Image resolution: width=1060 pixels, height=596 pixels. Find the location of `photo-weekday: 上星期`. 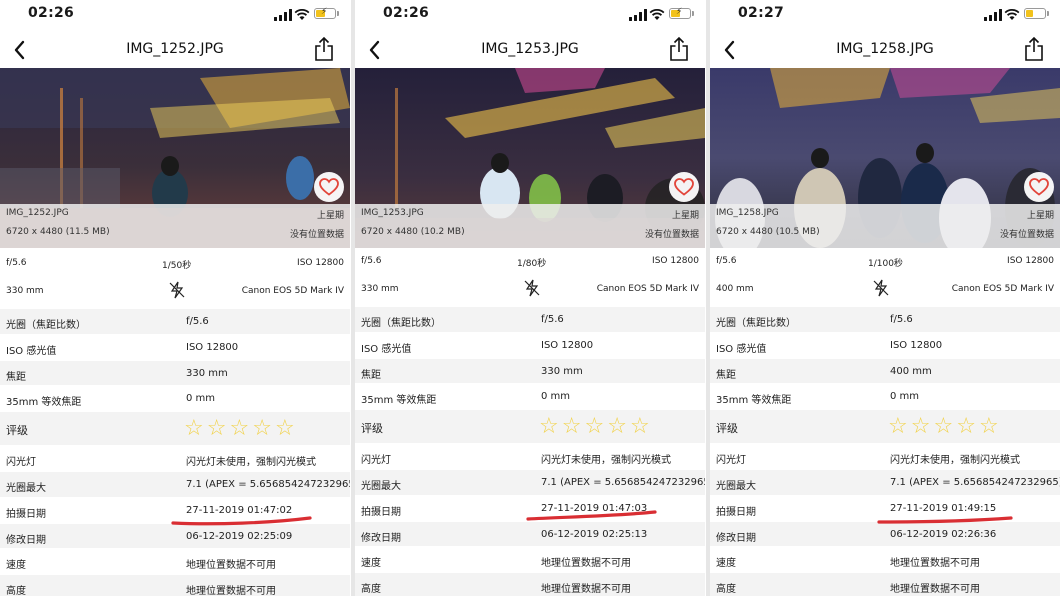

photo-weekday: 上星期 is located at coordinates (330, 216).